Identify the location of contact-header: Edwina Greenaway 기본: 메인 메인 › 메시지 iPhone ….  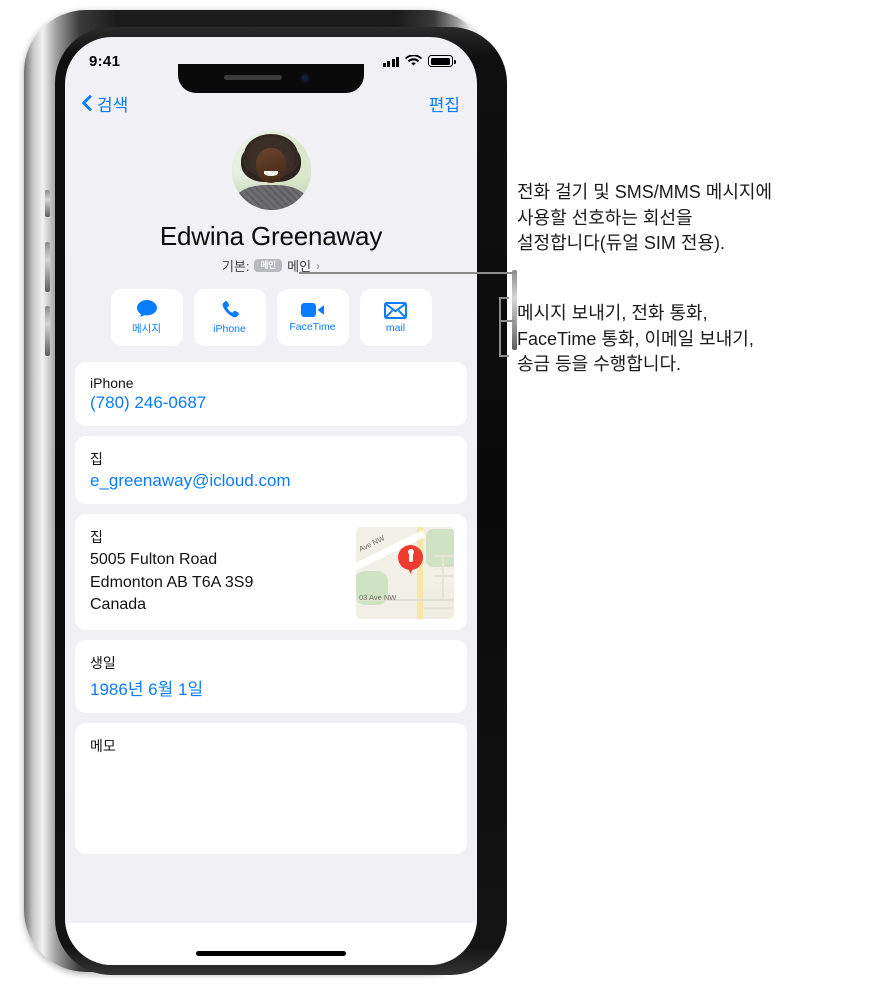
(271, 243).